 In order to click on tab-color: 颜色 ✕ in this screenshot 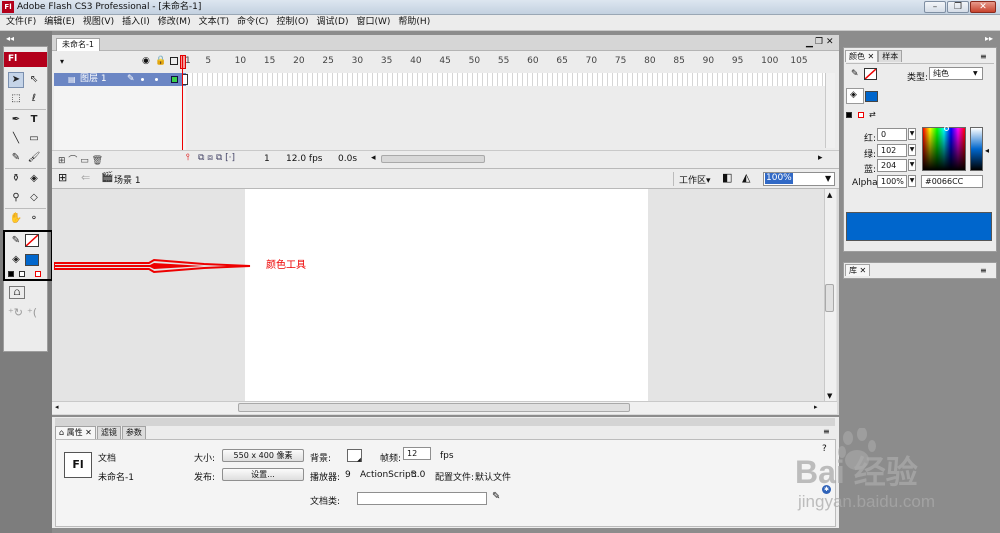, I will do `click(862, 56)`.